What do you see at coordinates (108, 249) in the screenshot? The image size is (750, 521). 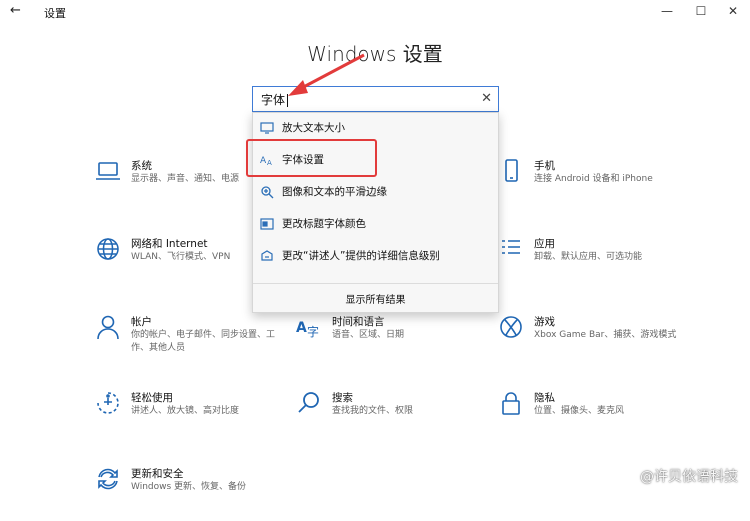 I see `globe-icon` at bounding box center [108, 249].